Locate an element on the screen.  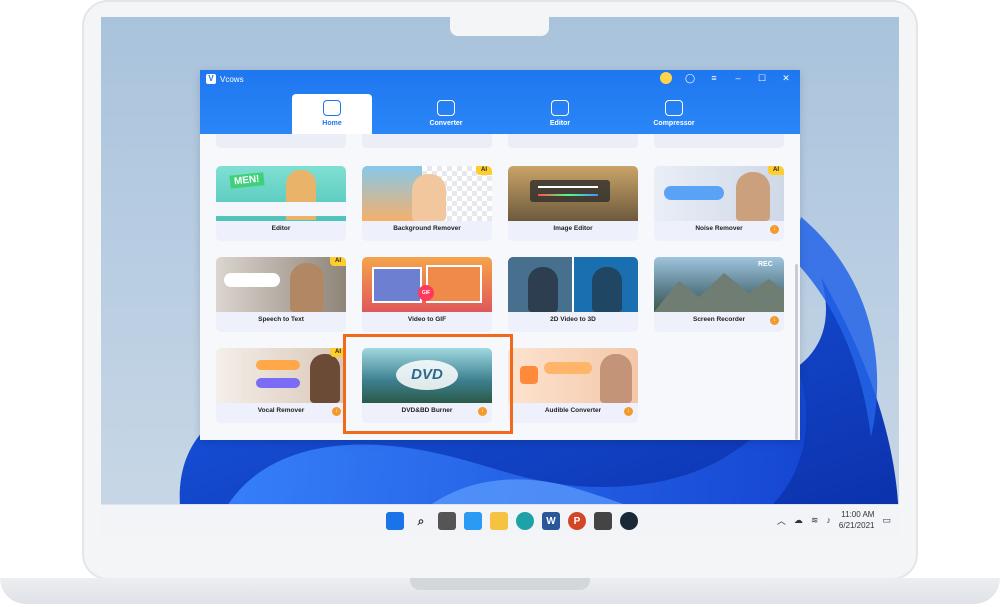
system-tray: ︿ ☁ ≋ ♪ 11:00 AM 6/21/2021 ▭ is located at coordinates (834, 520).